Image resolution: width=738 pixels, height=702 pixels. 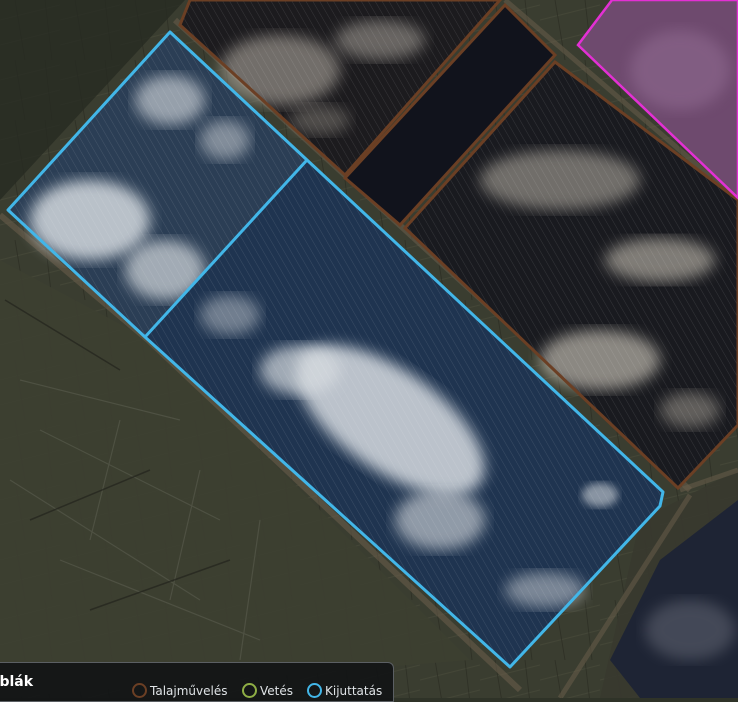 I want to click on legend-item-vetes: Vetés, so click(x=267, y=690).